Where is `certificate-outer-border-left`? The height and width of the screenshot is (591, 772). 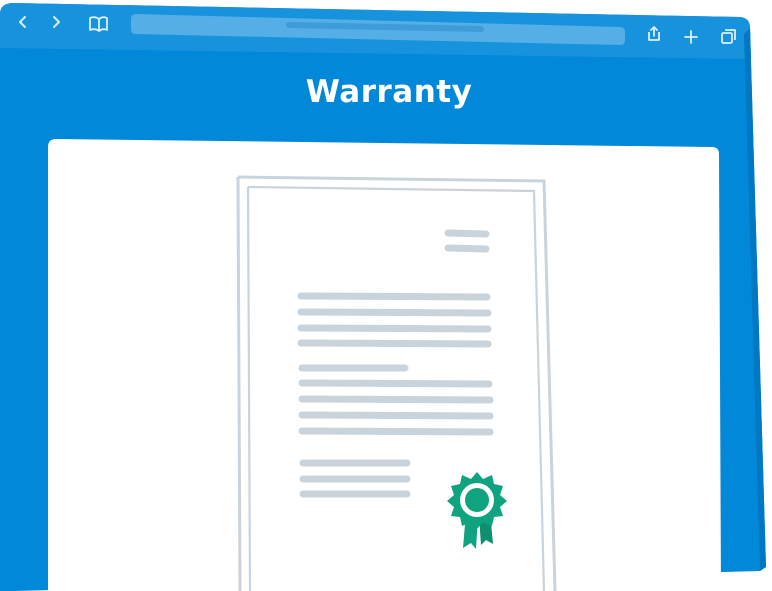 certificate-outer-border-left is located at coordinates (239, 383).